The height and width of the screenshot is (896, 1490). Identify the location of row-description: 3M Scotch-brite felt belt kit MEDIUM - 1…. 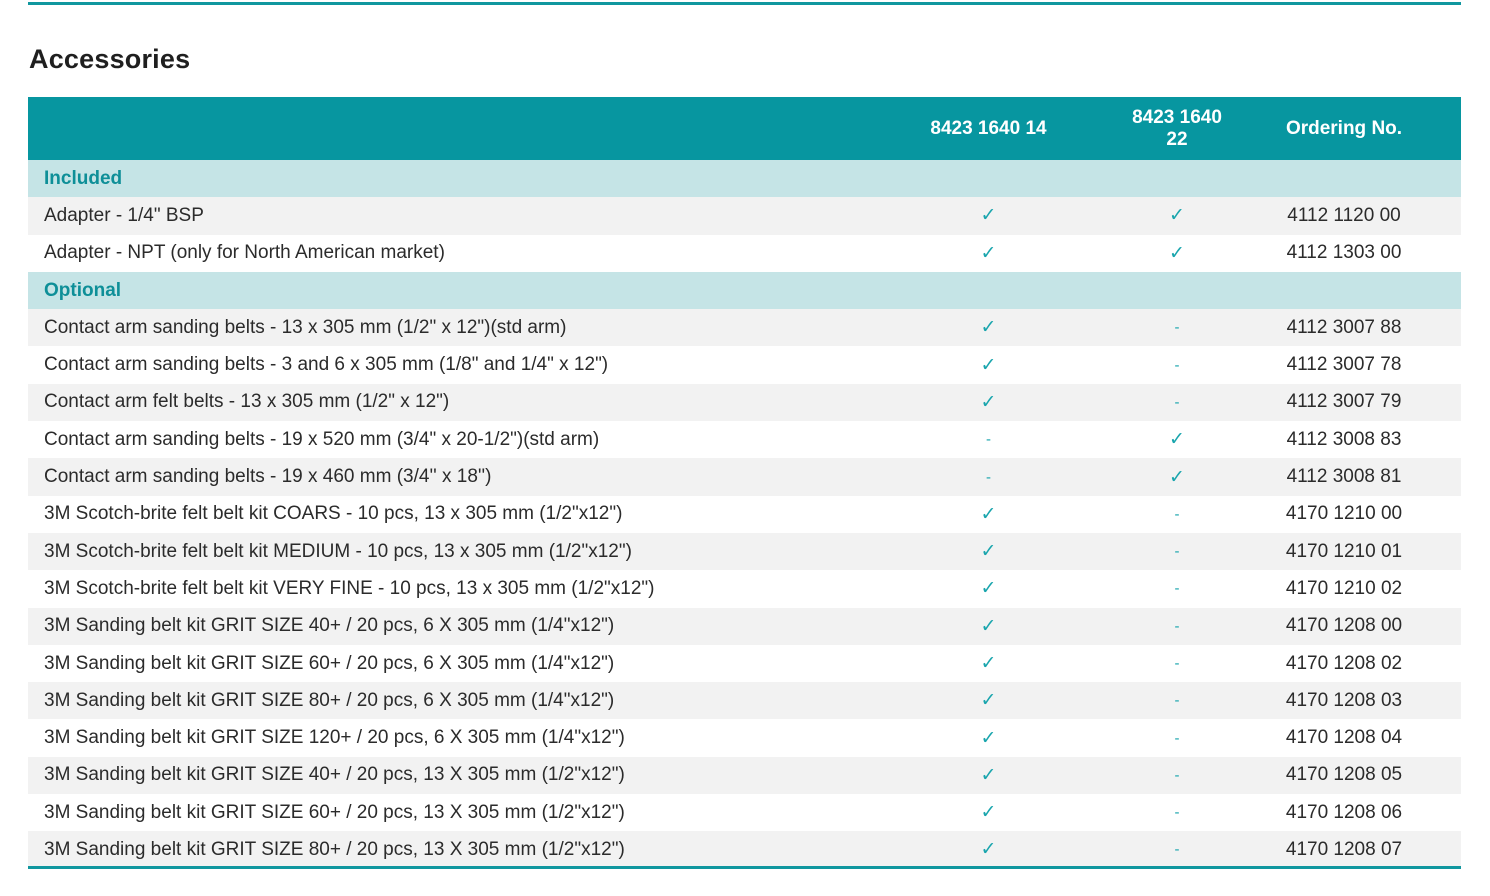
(338, 551).